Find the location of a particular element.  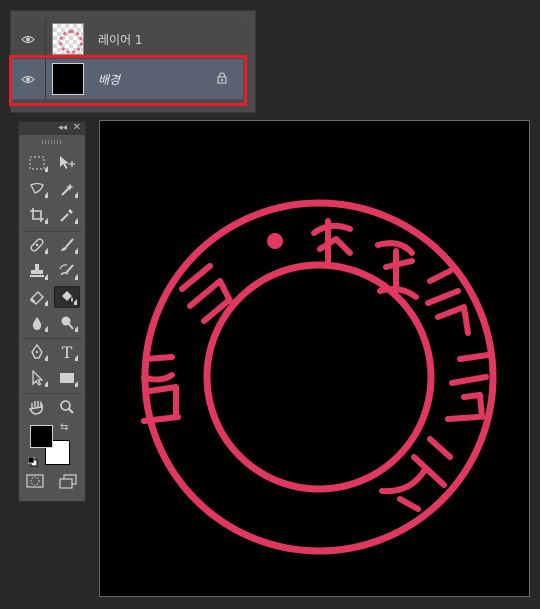

close-icon: ✕ is located at coordinates (77, 128).